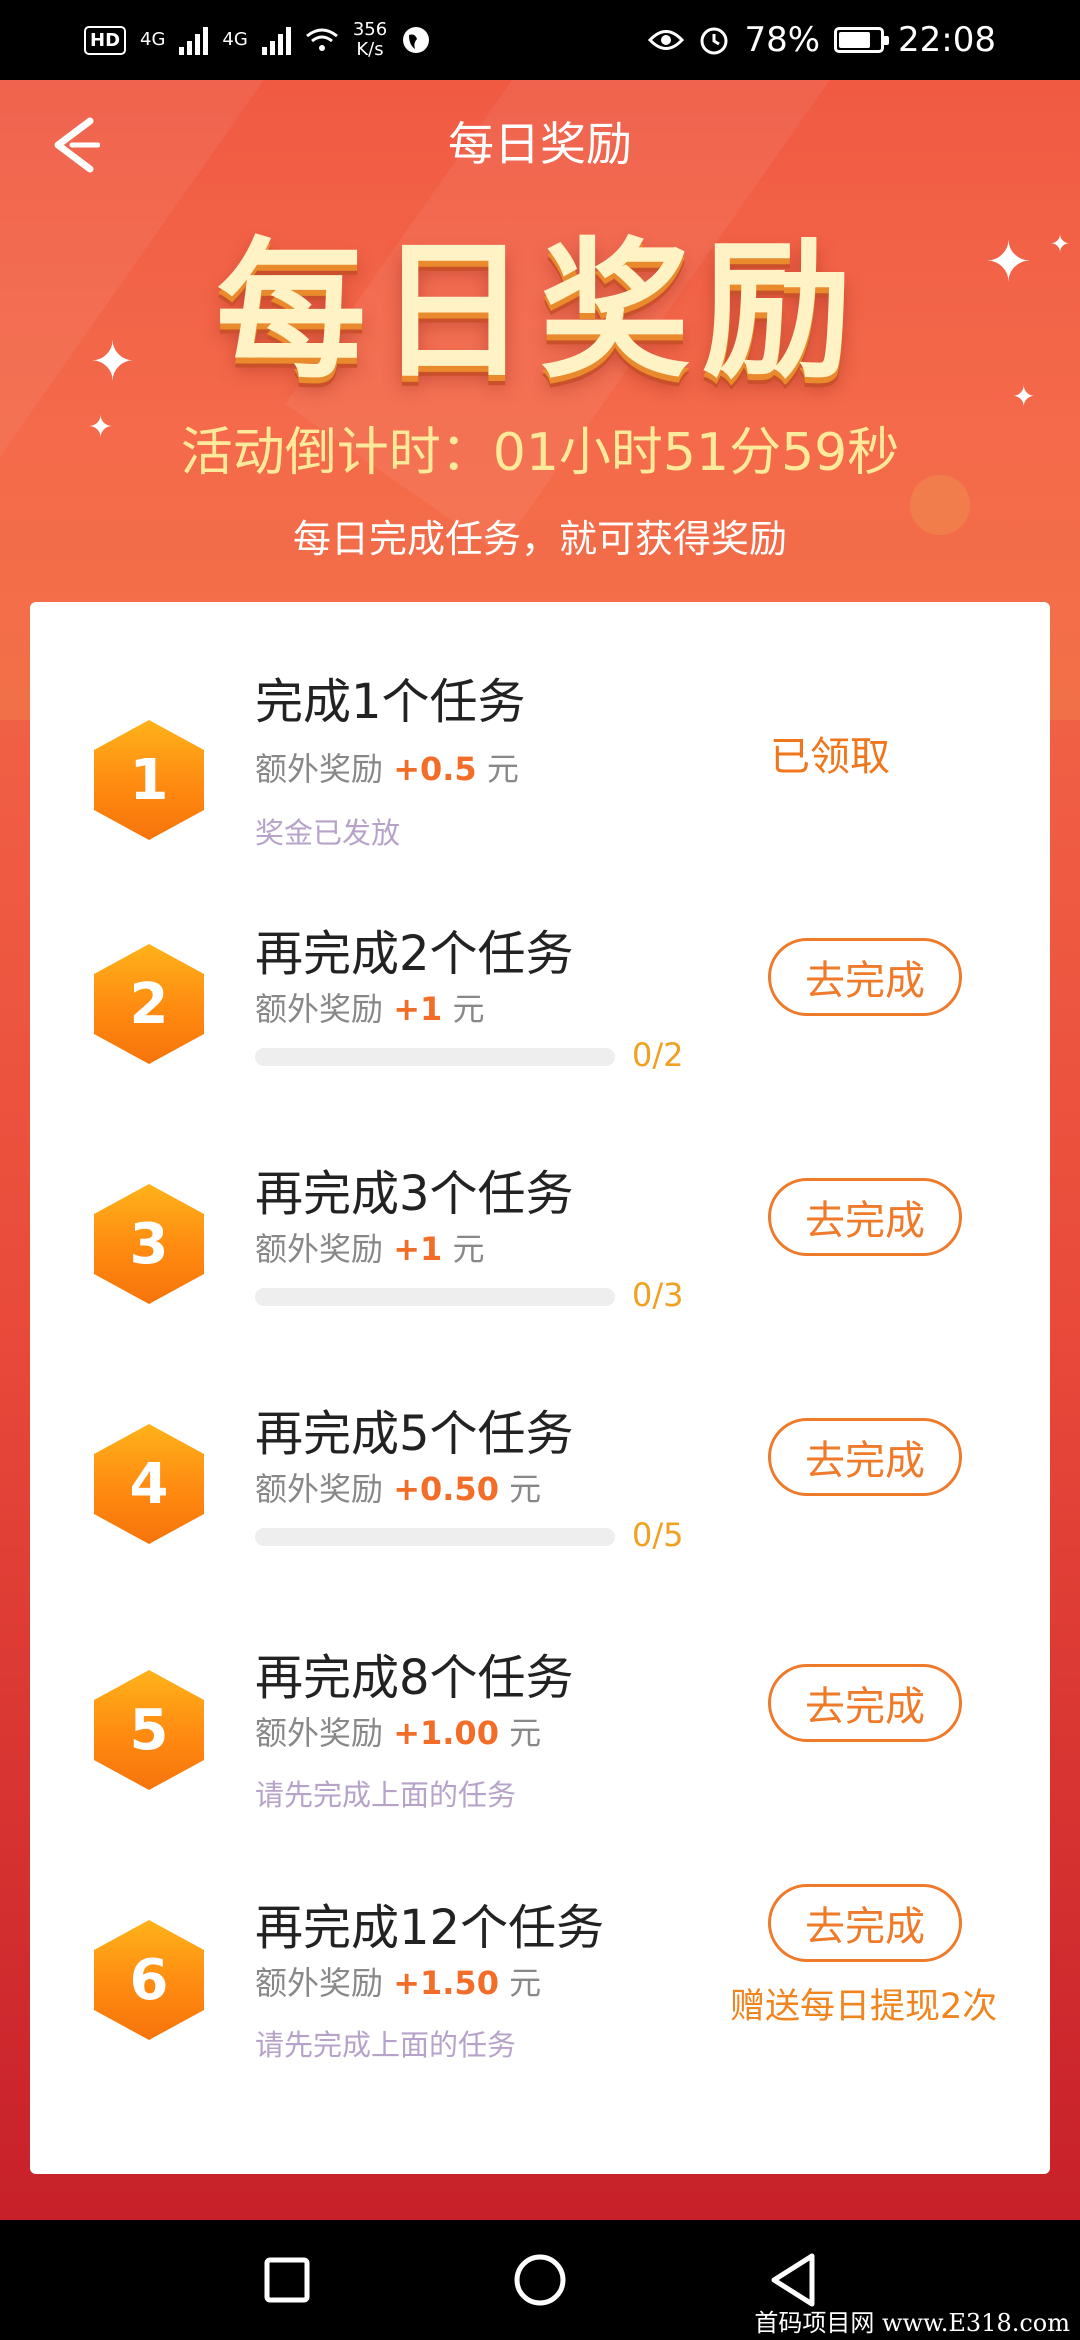 Image resolution: width=1080 pixels, height=2340 pixels. I want to click on hd-icon: HD, so click(105, 40).